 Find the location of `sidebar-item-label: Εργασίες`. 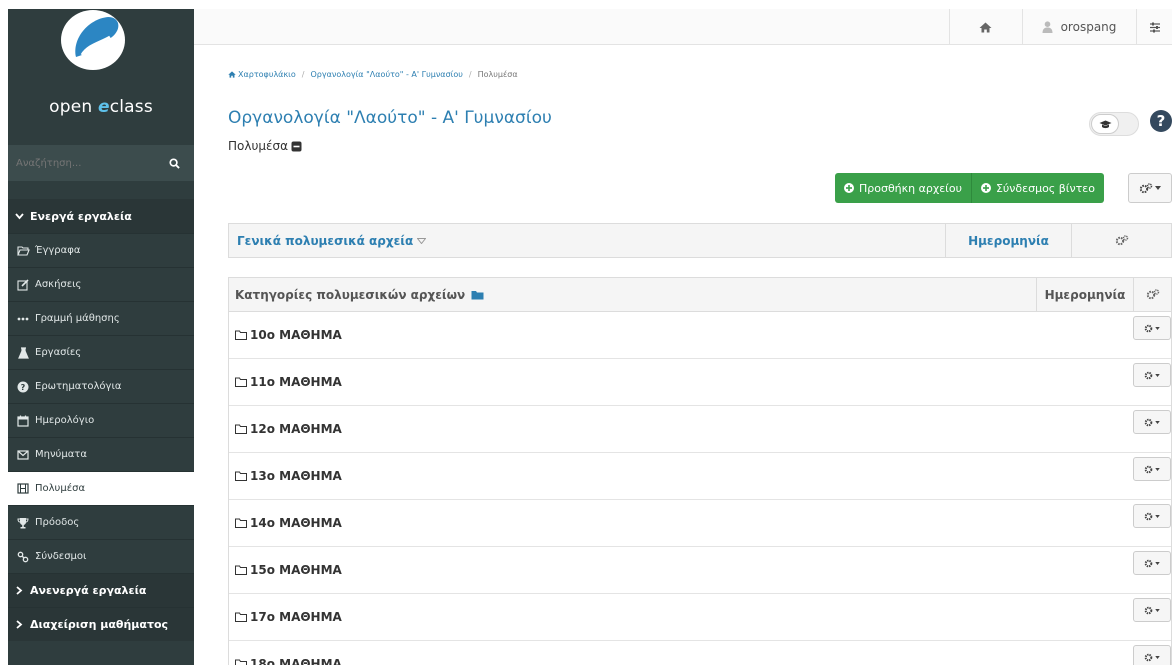

sidebar-item-label: Εργασίες is located at coordinates (58, 352).